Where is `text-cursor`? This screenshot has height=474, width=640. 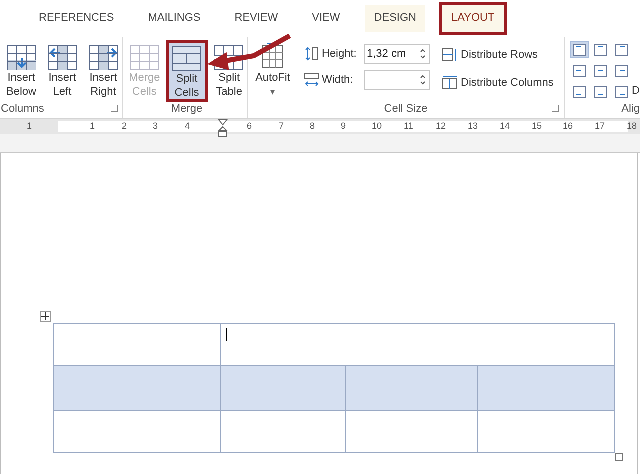
text-cursor is located at coordinates (226, 334).